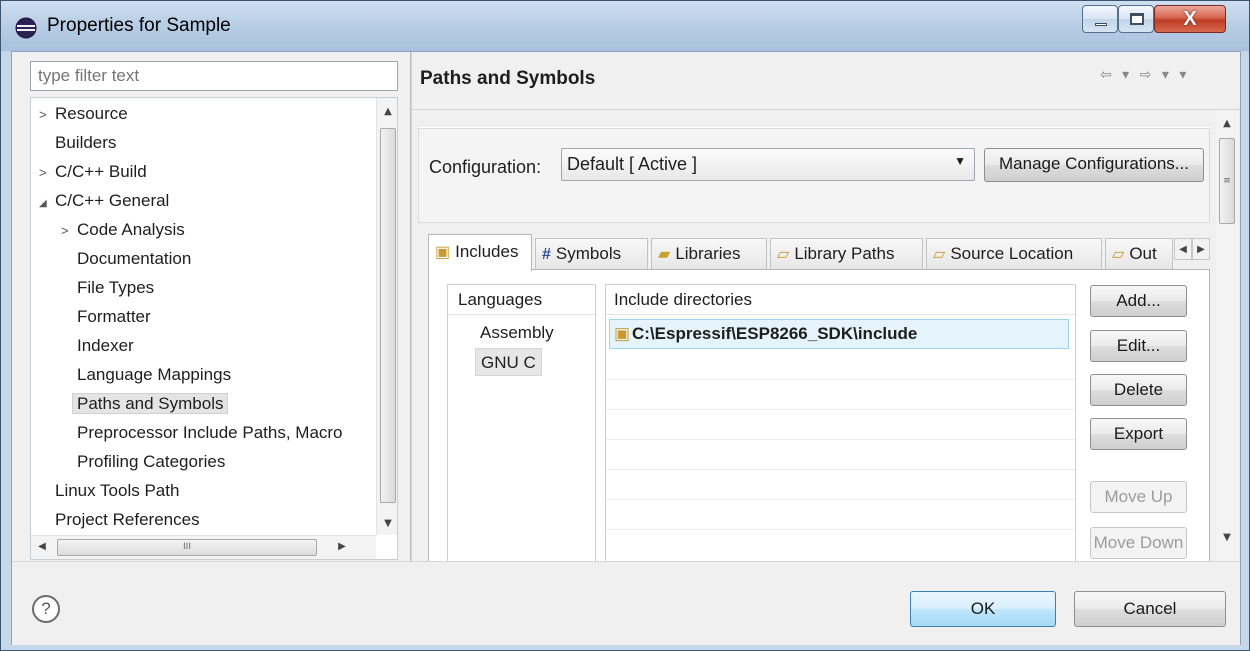 Image resolution: width=1250 pixels, height=651 pixels. I want to click on configuration-select: Default [ Active ] ▼, so click(768, 164).